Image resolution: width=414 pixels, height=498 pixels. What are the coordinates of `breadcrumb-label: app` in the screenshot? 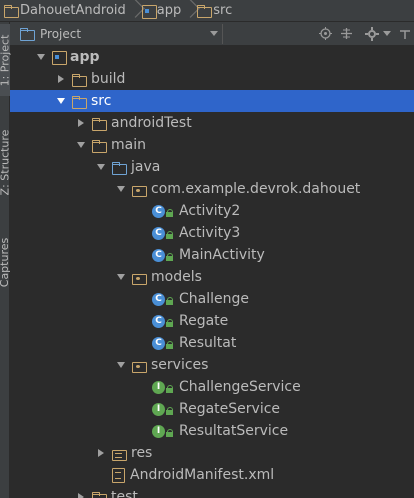 It's located at (169, 10).